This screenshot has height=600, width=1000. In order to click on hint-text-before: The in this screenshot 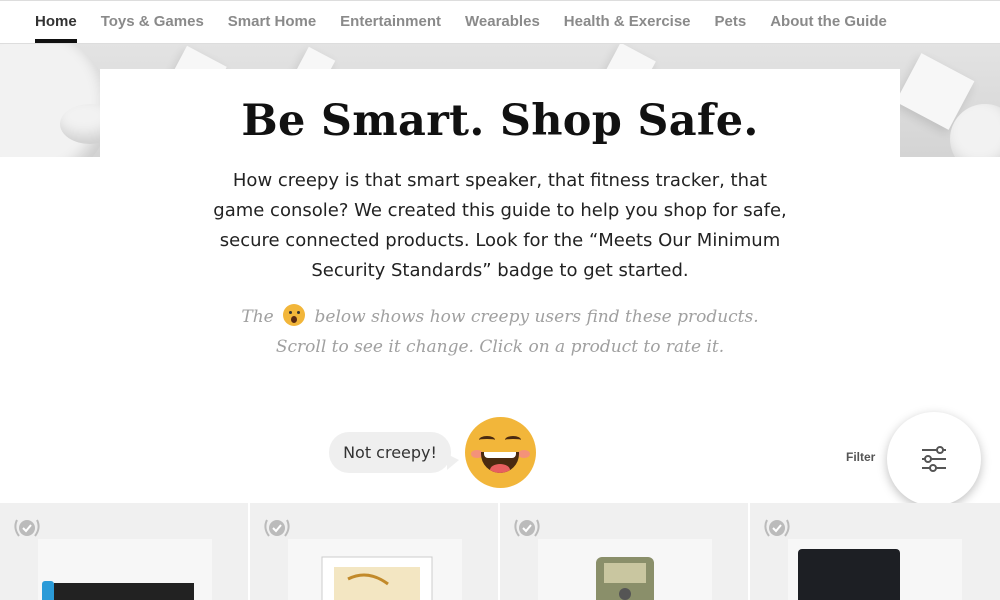, I will do `click(257, 317)`.